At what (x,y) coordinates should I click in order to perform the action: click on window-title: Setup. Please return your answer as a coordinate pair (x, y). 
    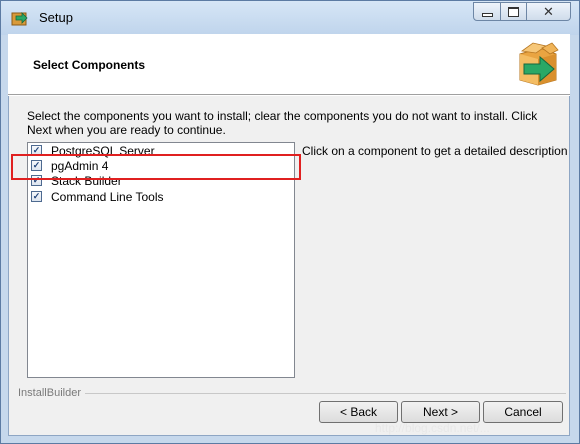
    Looking at the image, I should click on (56, 17).